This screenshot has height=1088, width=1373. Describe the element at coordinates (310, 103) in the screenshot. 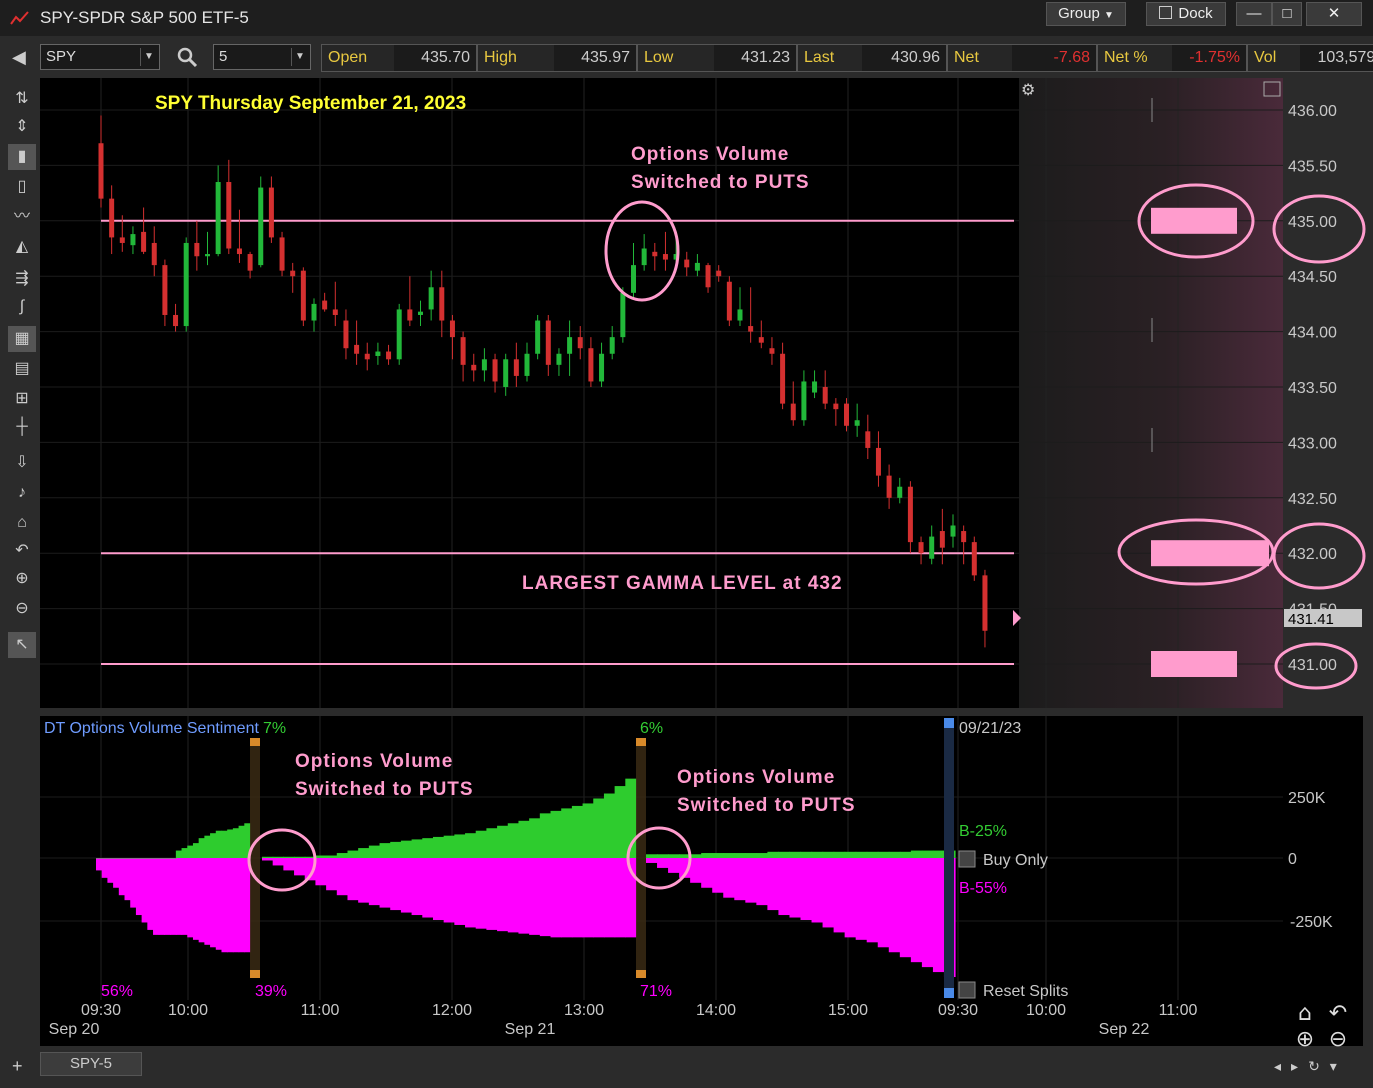

I see `chart-title: SPY Thursday September 21, 2023` at that location.